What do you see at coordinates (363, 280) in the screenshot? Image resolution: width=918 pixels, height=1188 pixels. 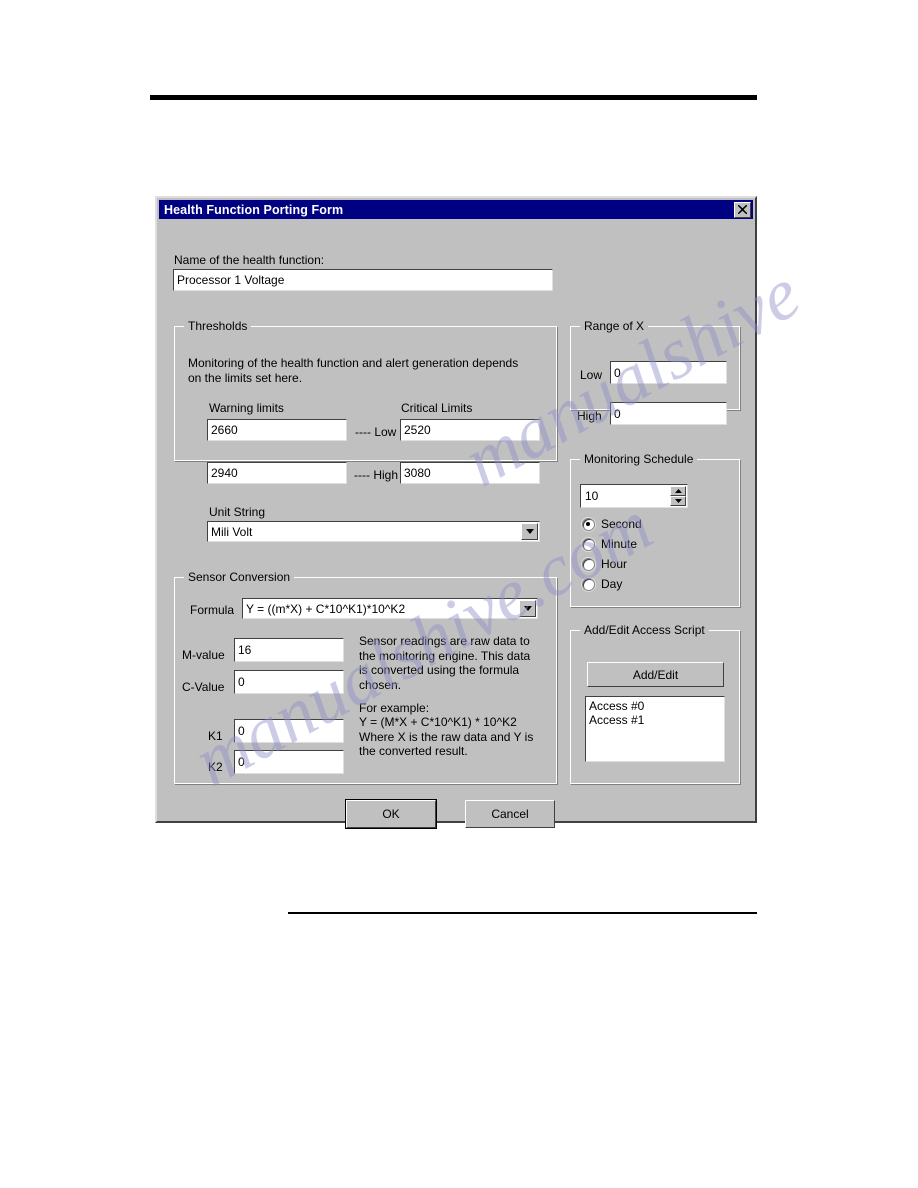 I see `health-function-name-input: Processor 1 Voltage` at bounding box center [363, 280].